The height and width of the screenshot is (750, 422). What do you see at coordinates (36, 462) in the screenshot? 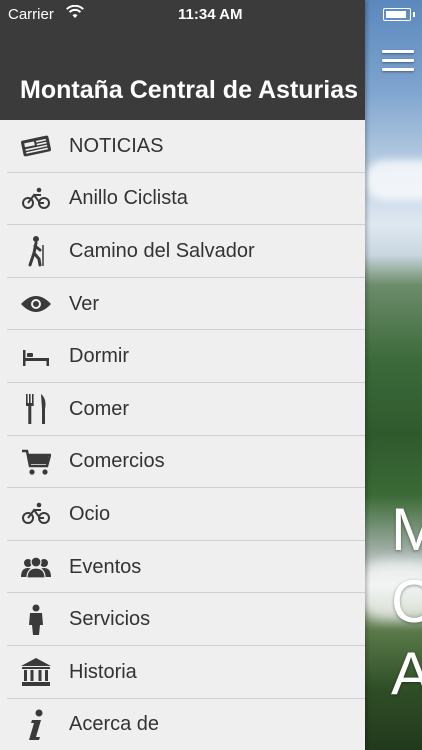
I see `shopping-cart-icon` at bounding box center [36, 462].